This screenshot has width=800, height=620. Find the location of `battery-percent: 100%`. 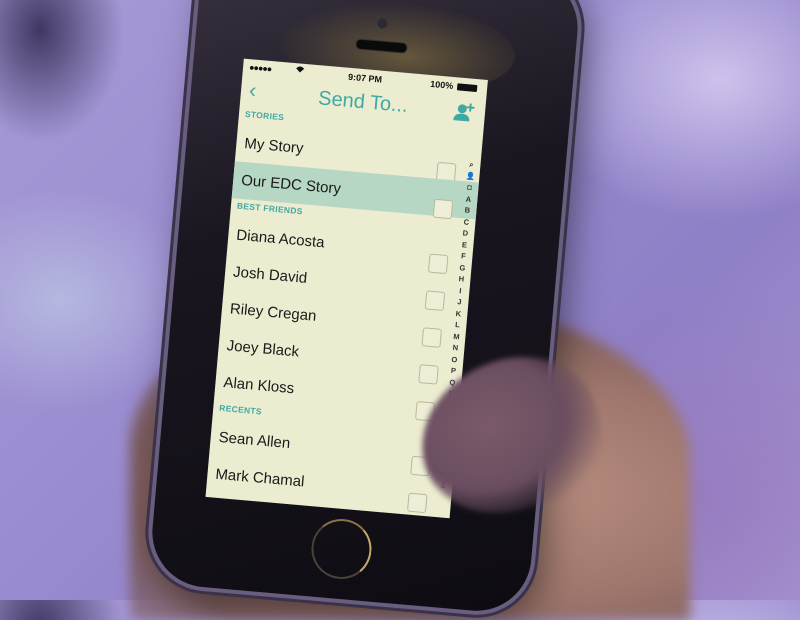

battery-percent: 100% is located at coordinates (441, 84).